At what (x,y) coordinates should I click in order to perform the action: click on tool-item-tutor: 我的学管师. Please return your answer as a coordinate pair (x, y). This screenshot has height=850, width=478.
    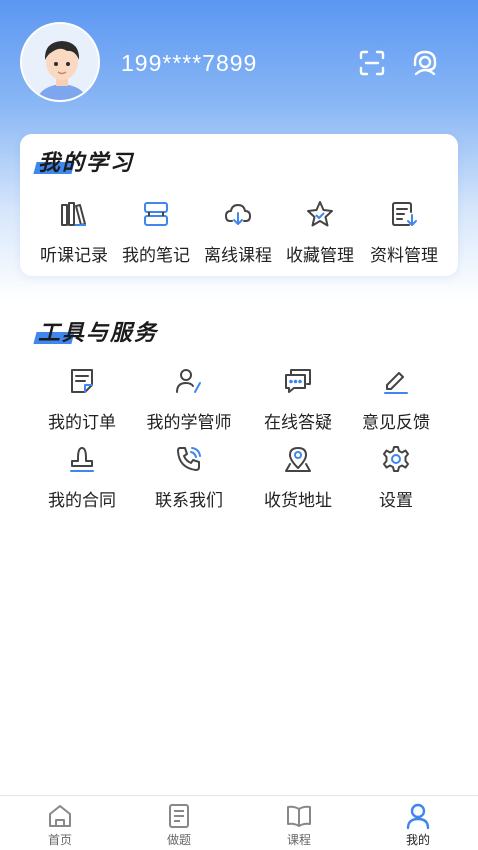
    Looking at the image, I should click on (189, 398).